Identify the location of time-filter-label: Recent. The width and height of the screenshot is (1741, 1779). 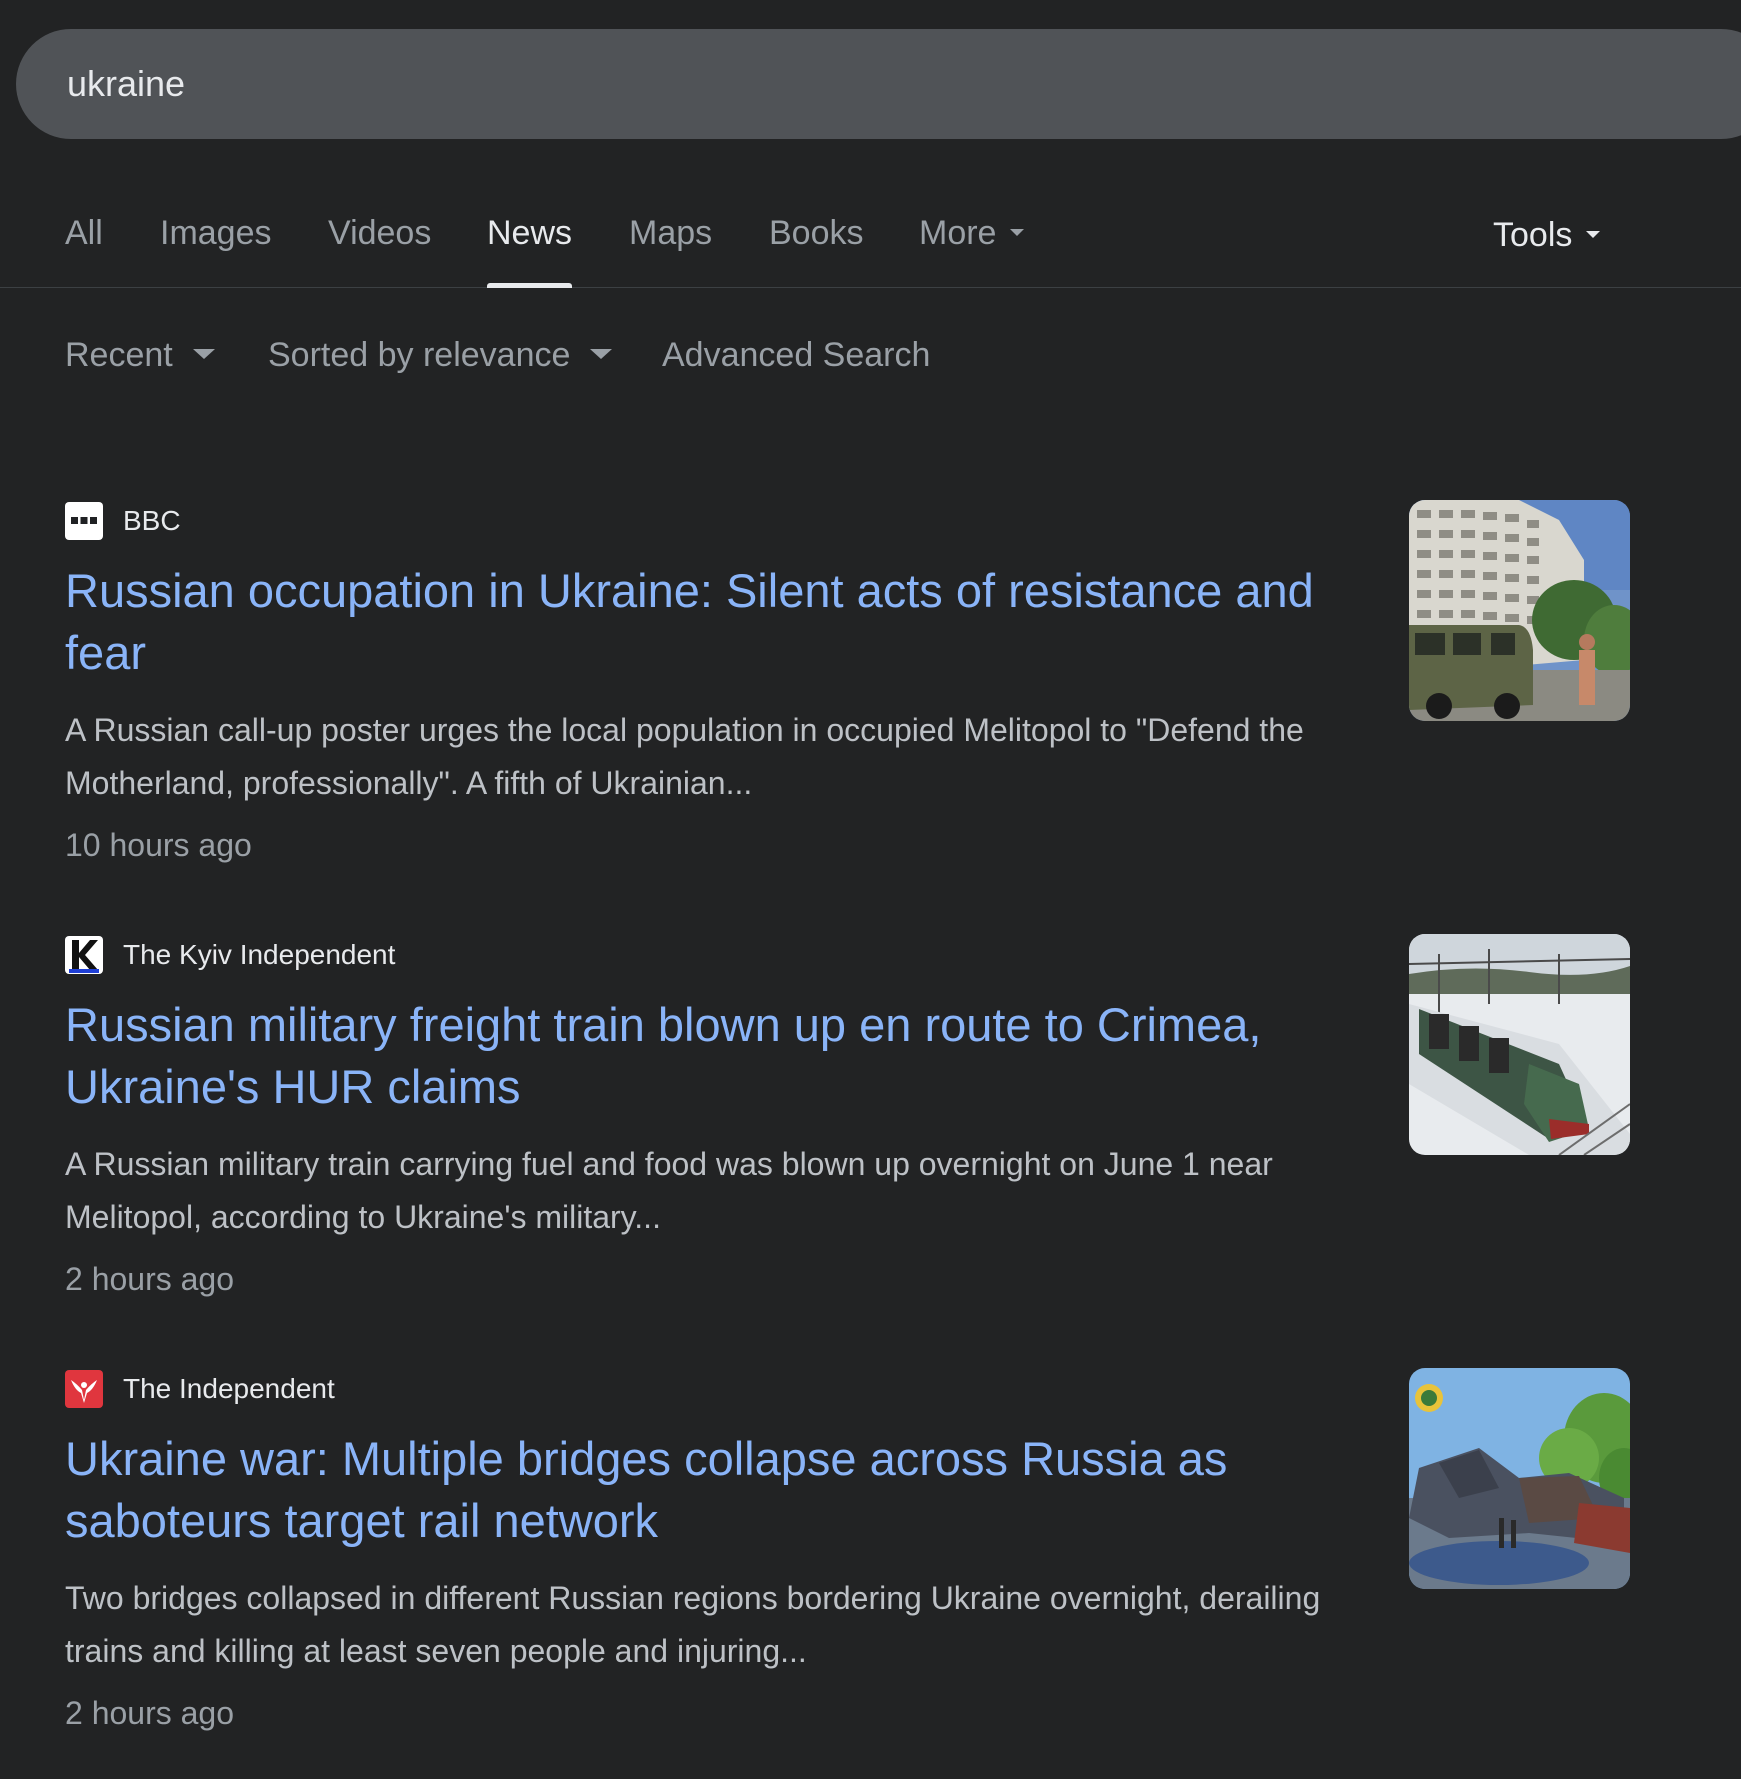
(119, 355).